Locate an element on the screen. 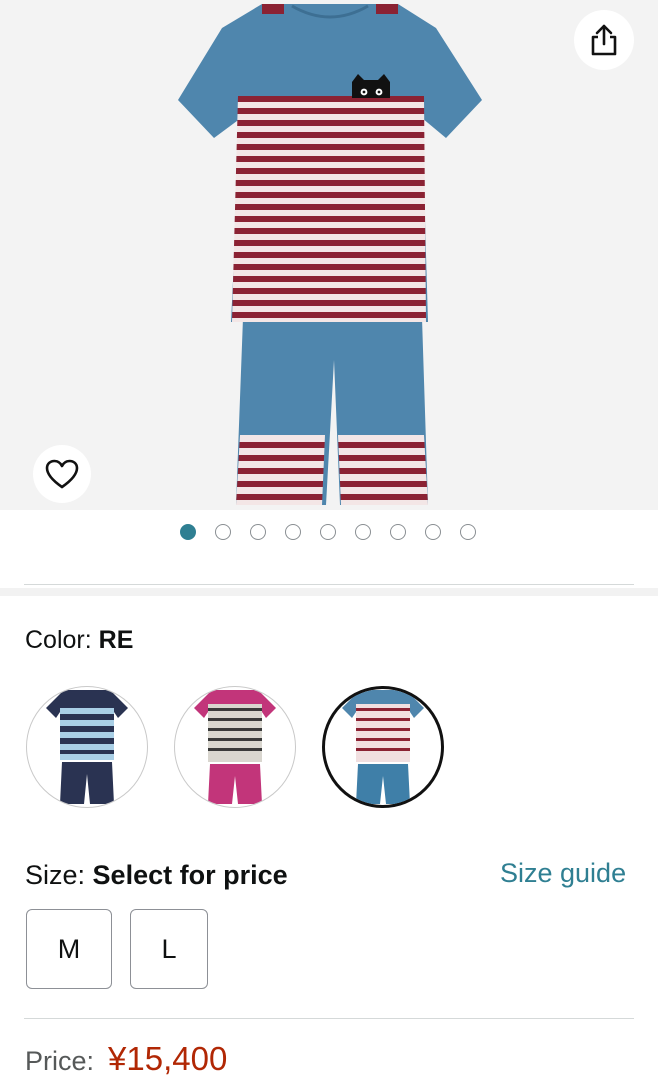 This screenshot has width=658, height=1080. price-label: Price: is located at coordinates (60, 1061).